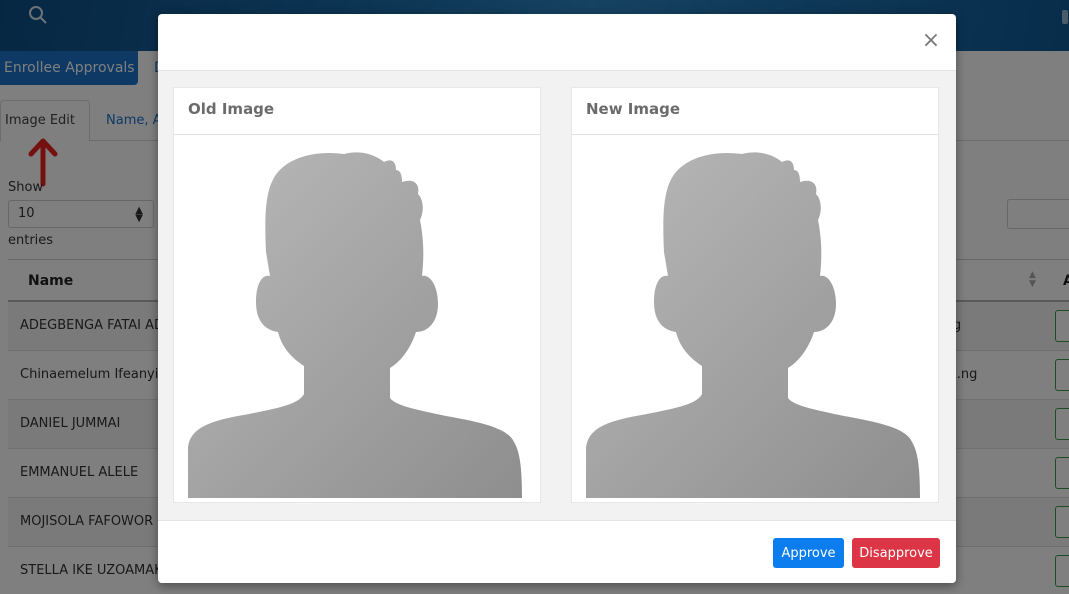 The image size is (1069, 594). I want to click on modal-header: ×, so click(557, 42).